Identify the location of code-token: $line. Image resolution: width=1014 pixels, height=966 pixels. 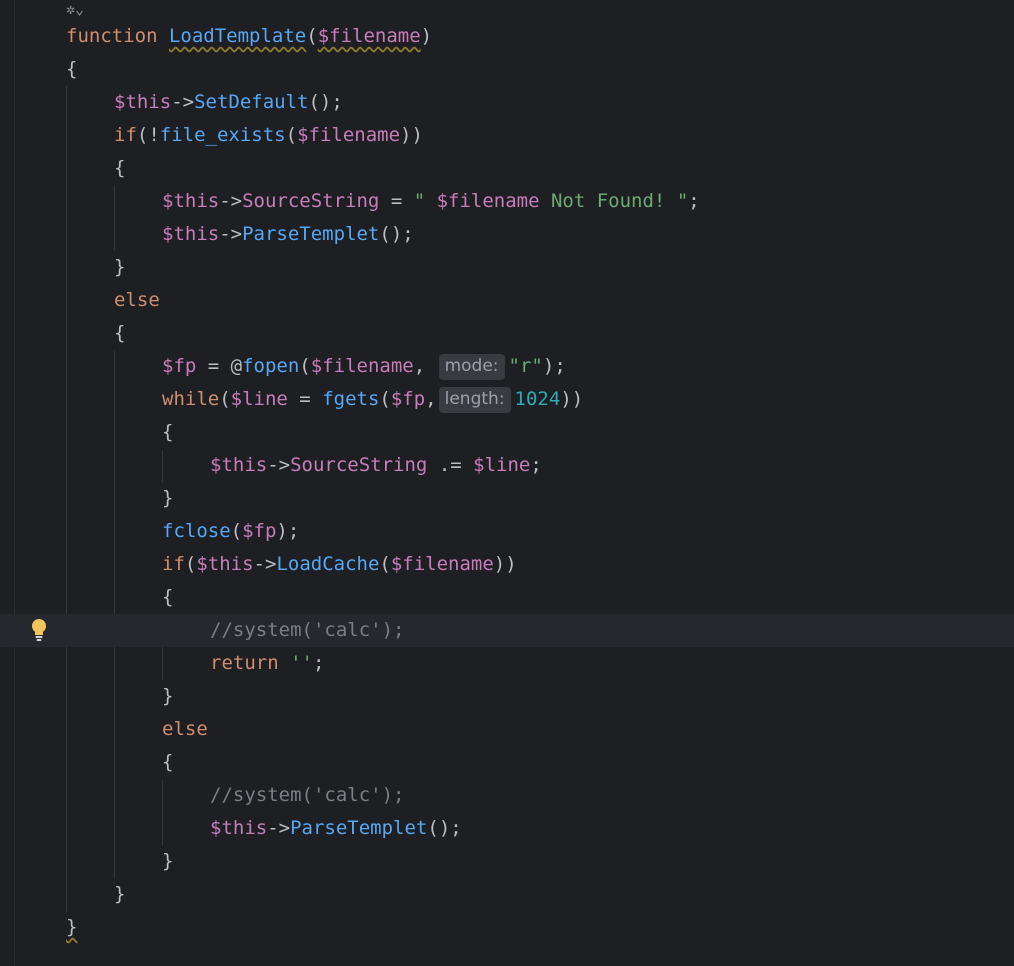
(502, 465).